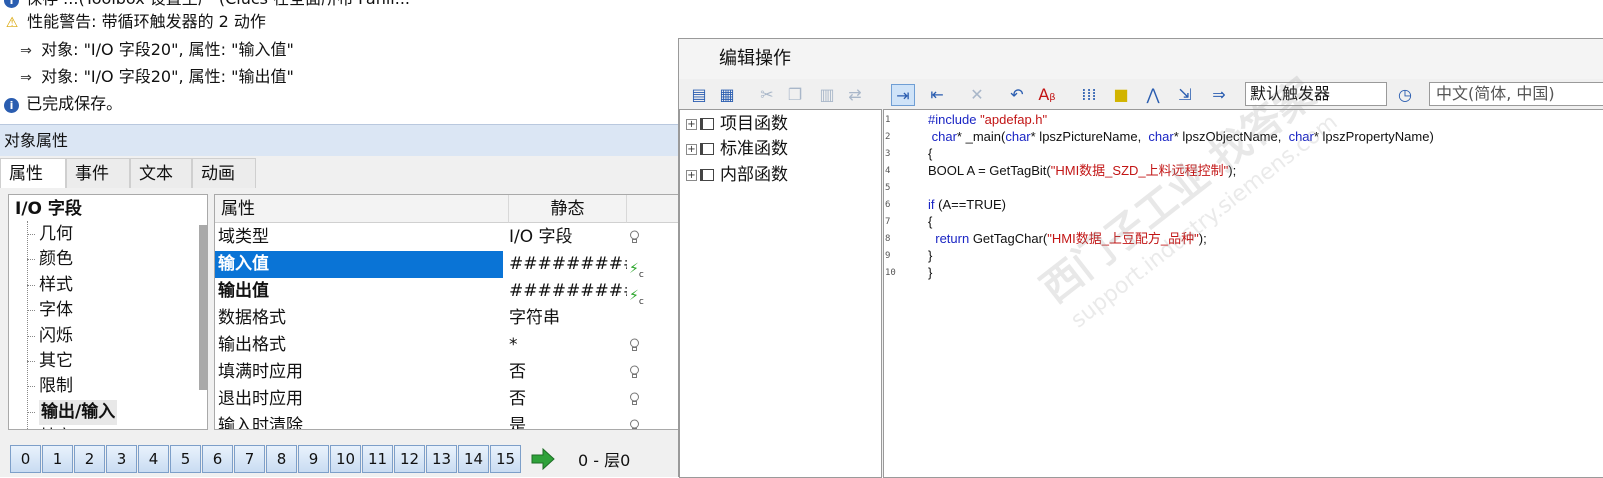  I want to click on export-icon: ⇒, so click(1219, 95).